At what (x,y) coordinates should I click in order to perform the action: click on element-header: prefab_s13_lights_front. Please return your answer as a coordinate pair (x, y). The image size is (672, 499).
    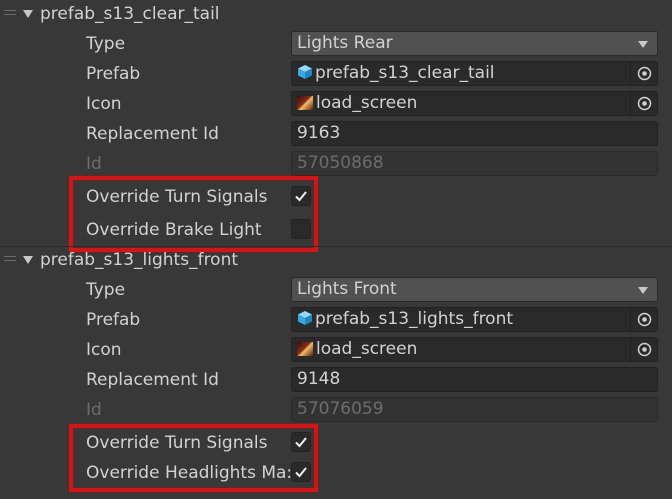
    Looking at the image, I should click on (139, 260).